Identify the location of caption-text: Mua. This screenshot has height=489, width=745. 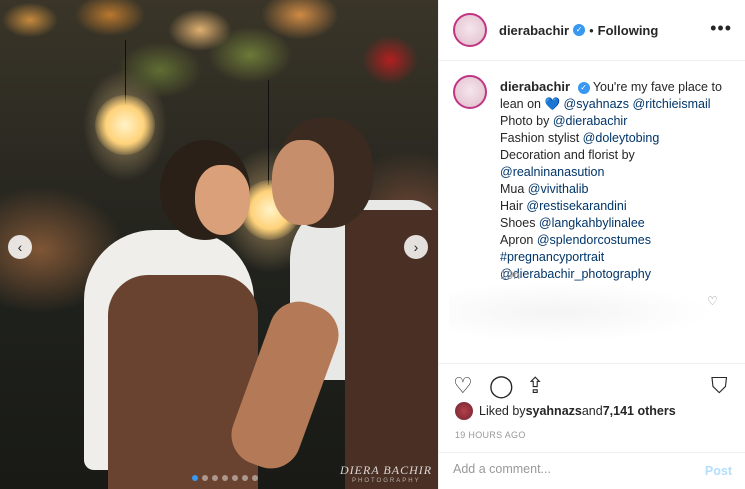
(514, 189).